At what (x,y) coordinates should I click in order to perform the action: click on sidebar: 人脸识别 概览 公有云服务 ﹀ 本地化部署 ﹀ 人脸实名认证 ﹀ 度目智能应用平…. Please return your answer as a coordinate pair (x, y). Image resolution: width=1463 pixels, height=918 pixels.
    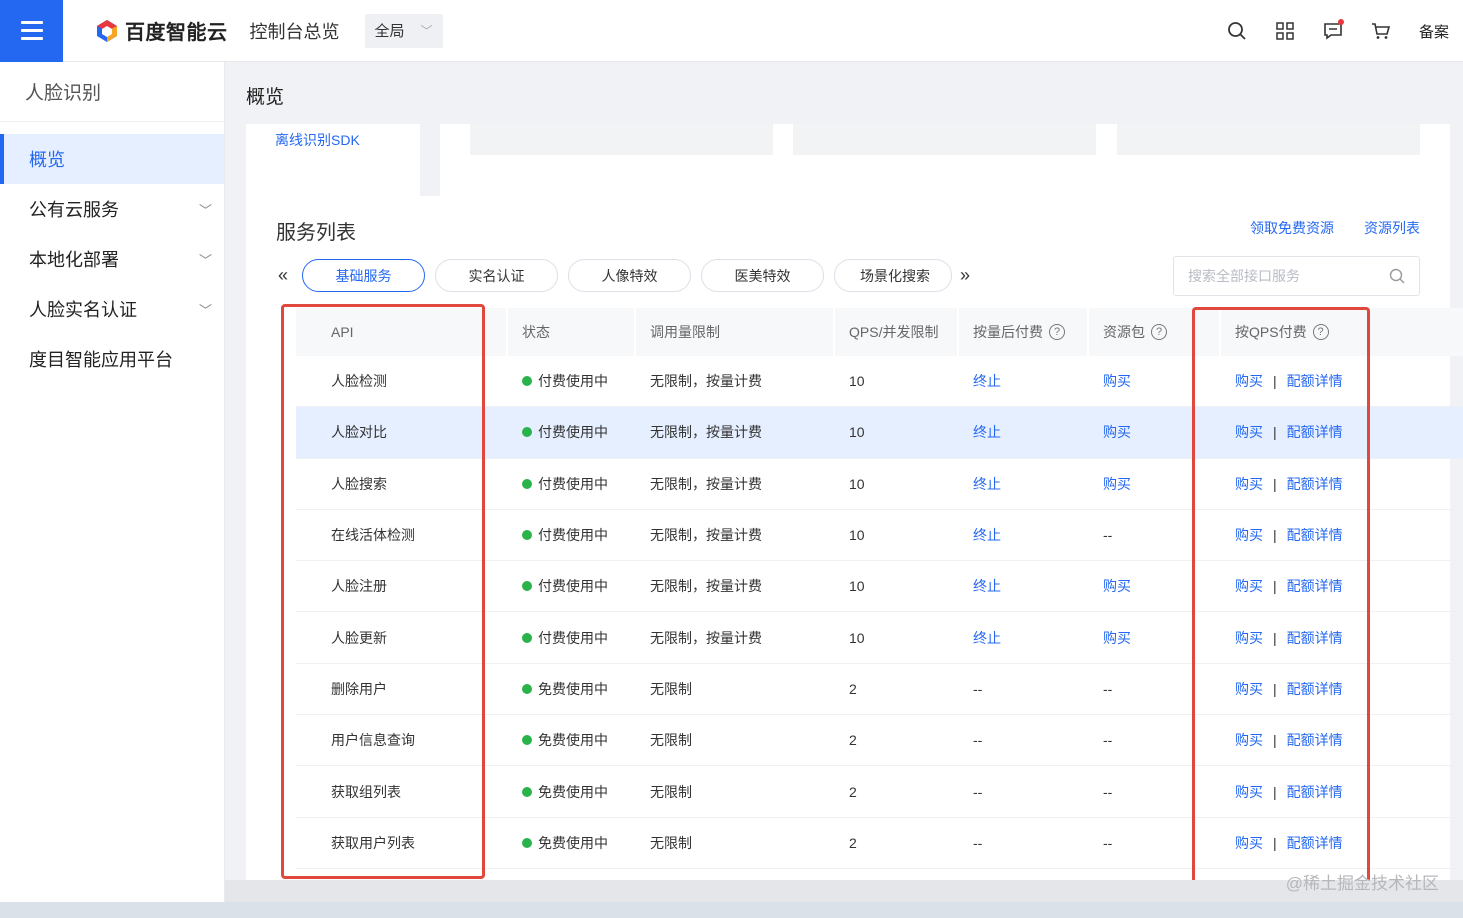
    Looking at the image, I should click on (112, 490).